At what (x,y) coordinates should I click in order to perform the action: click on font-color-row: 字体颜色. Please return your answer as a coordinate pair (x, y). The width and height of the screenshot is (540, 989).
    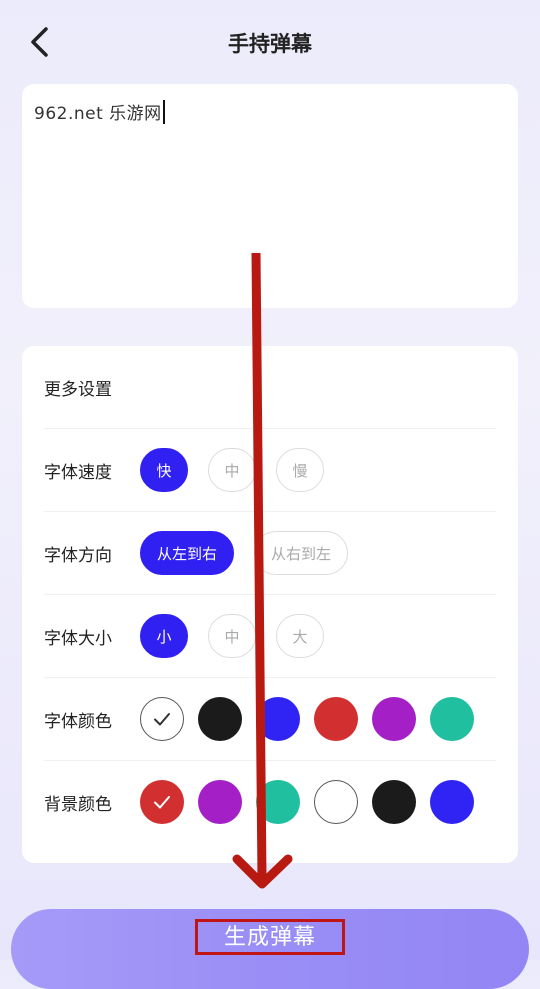
    Looking at the image, I should click on (270, 719).